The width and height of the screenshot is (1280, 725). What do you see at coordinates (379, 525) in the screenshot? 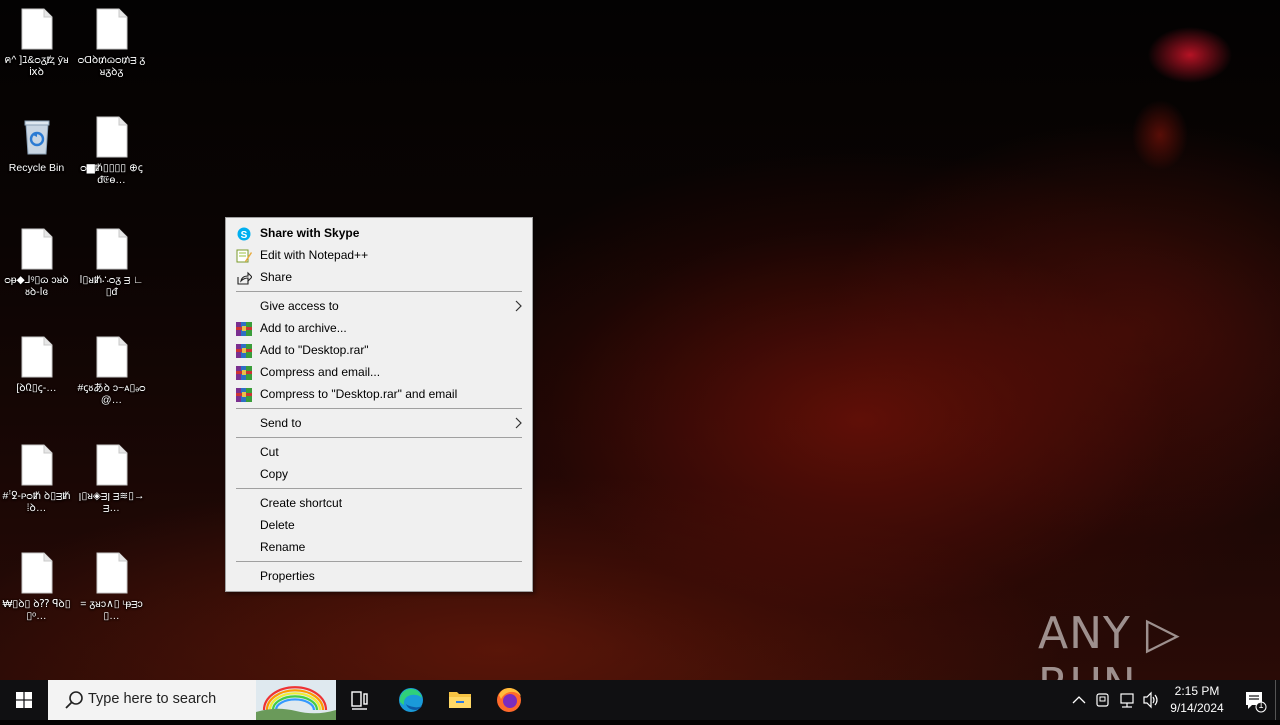
I see `menu-item-delete: Delete` at bounding box center [379, 525].